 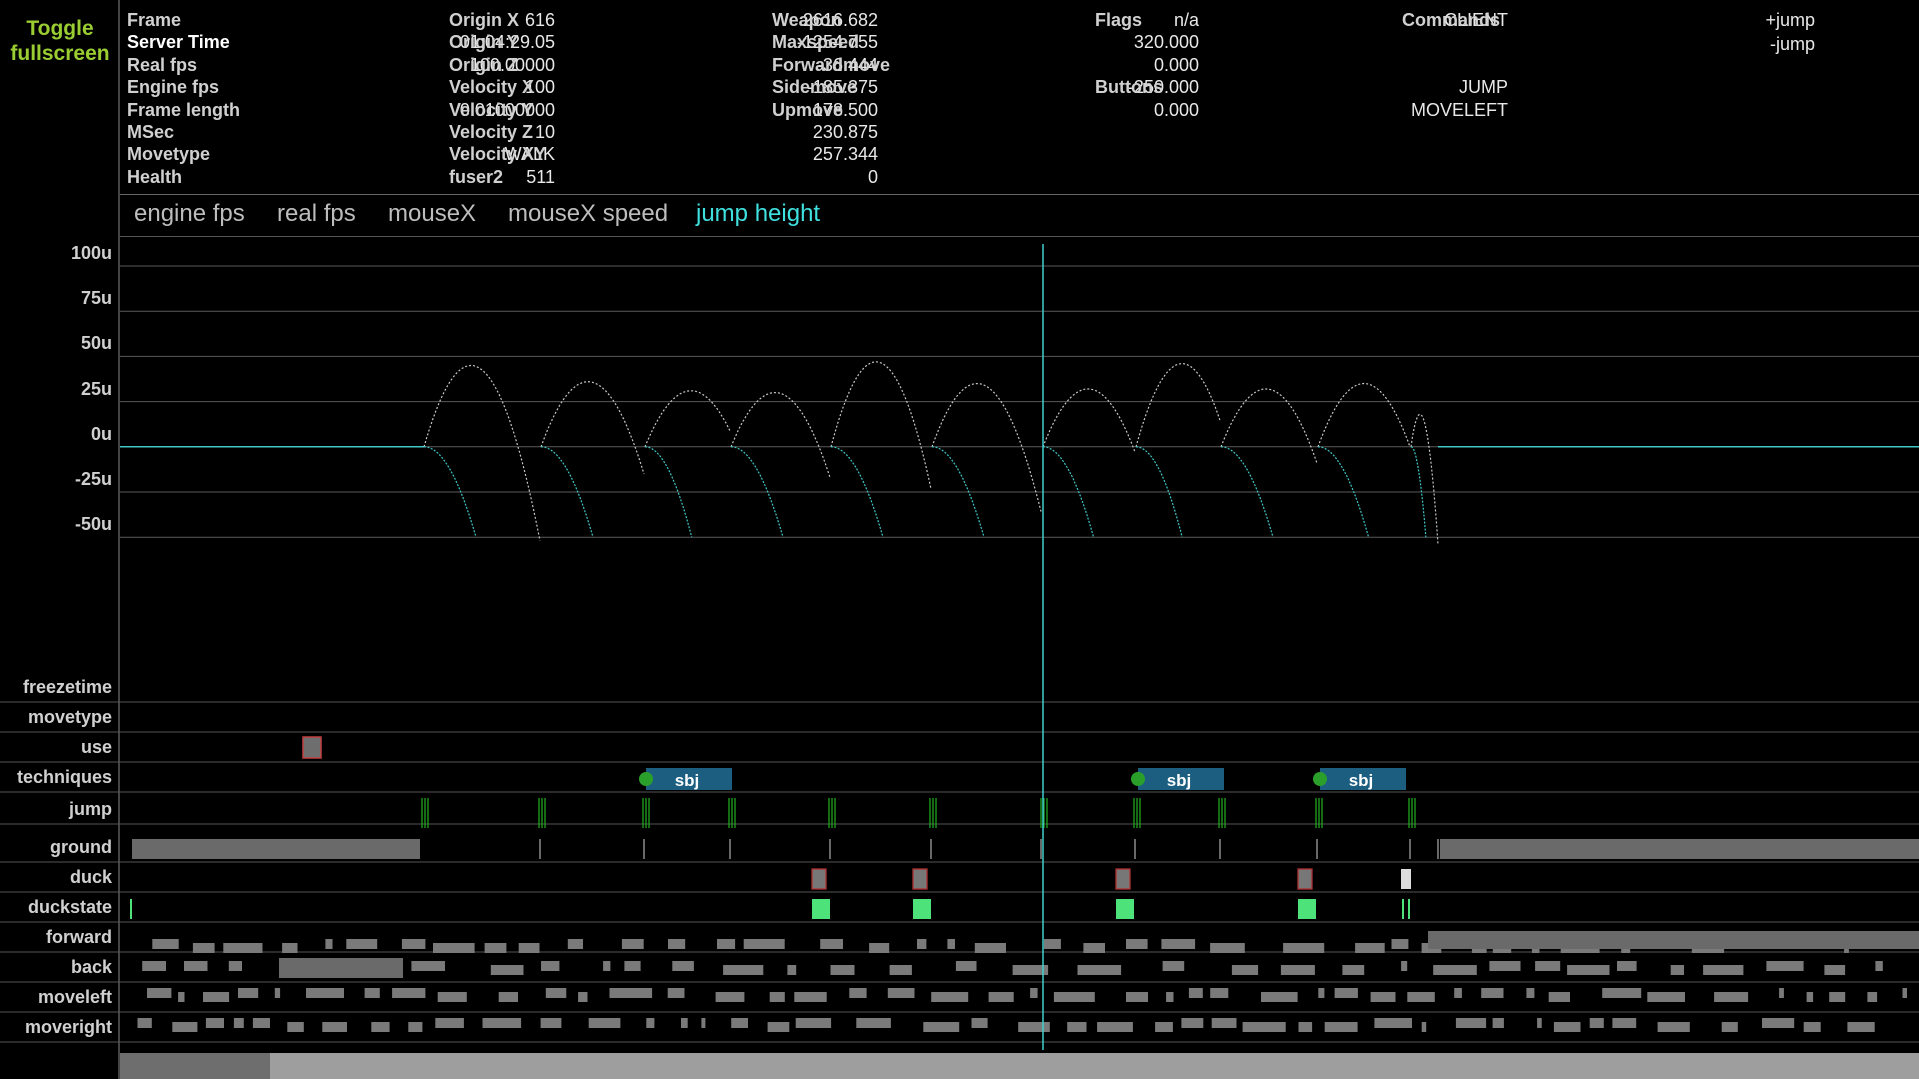 What do you see at coordinates (195, 1066) in the screenshot?
I see `timeline-scrollbar-thumb` at bounding box center [195, 1066].